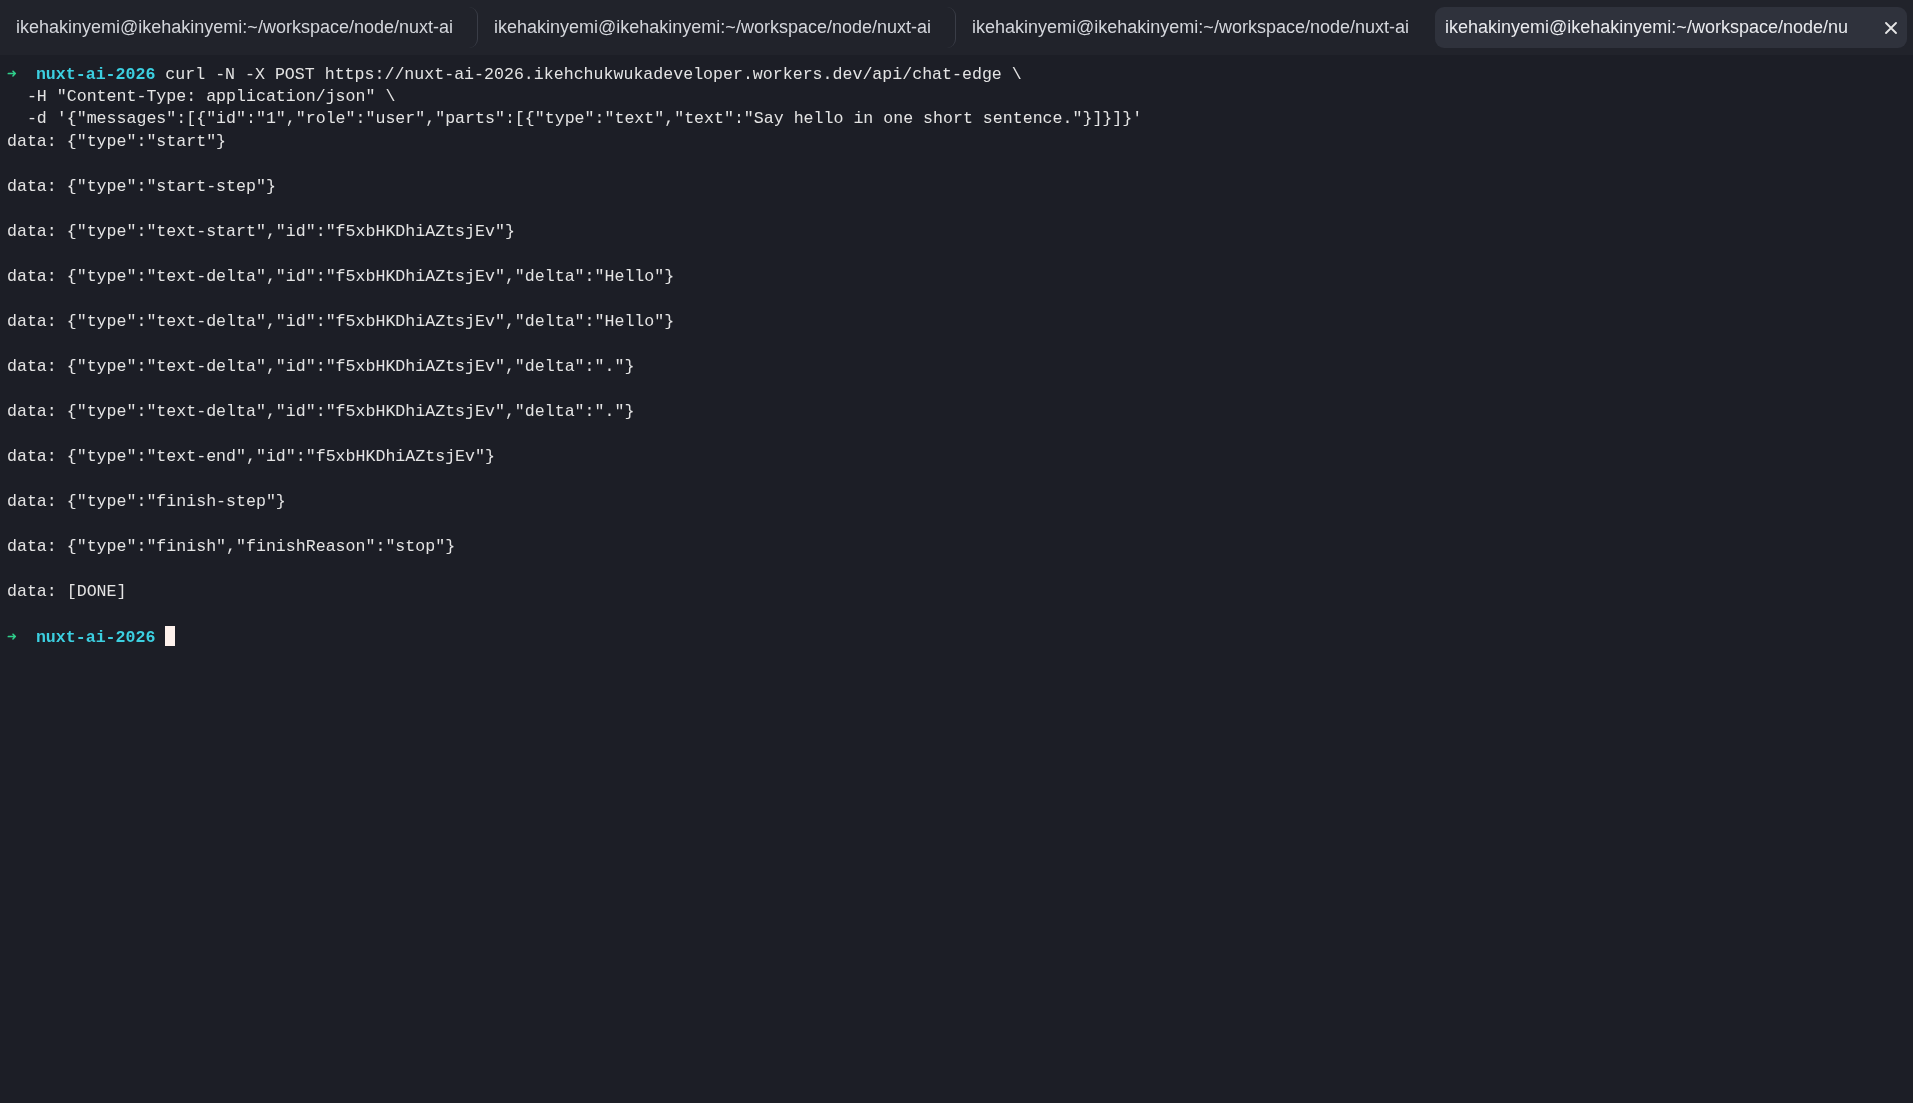 Image resolution: width=1913 pixels, height=1103 pixels. I want to click on output-line: data: [DONE], so click(67, 591).